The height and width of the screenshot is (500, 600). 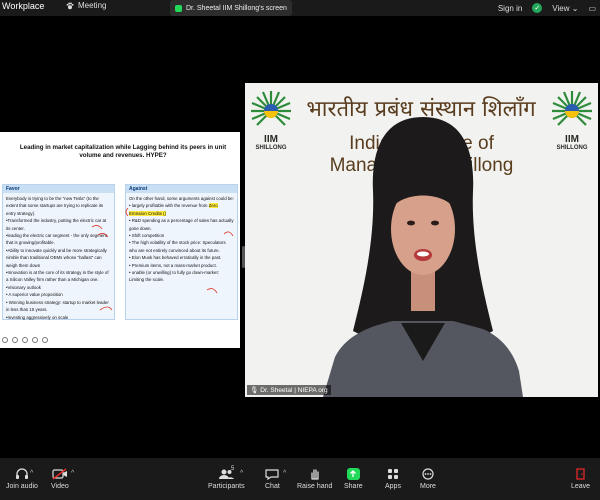 I want to click on more-button: More, so click(x=428, y=479).